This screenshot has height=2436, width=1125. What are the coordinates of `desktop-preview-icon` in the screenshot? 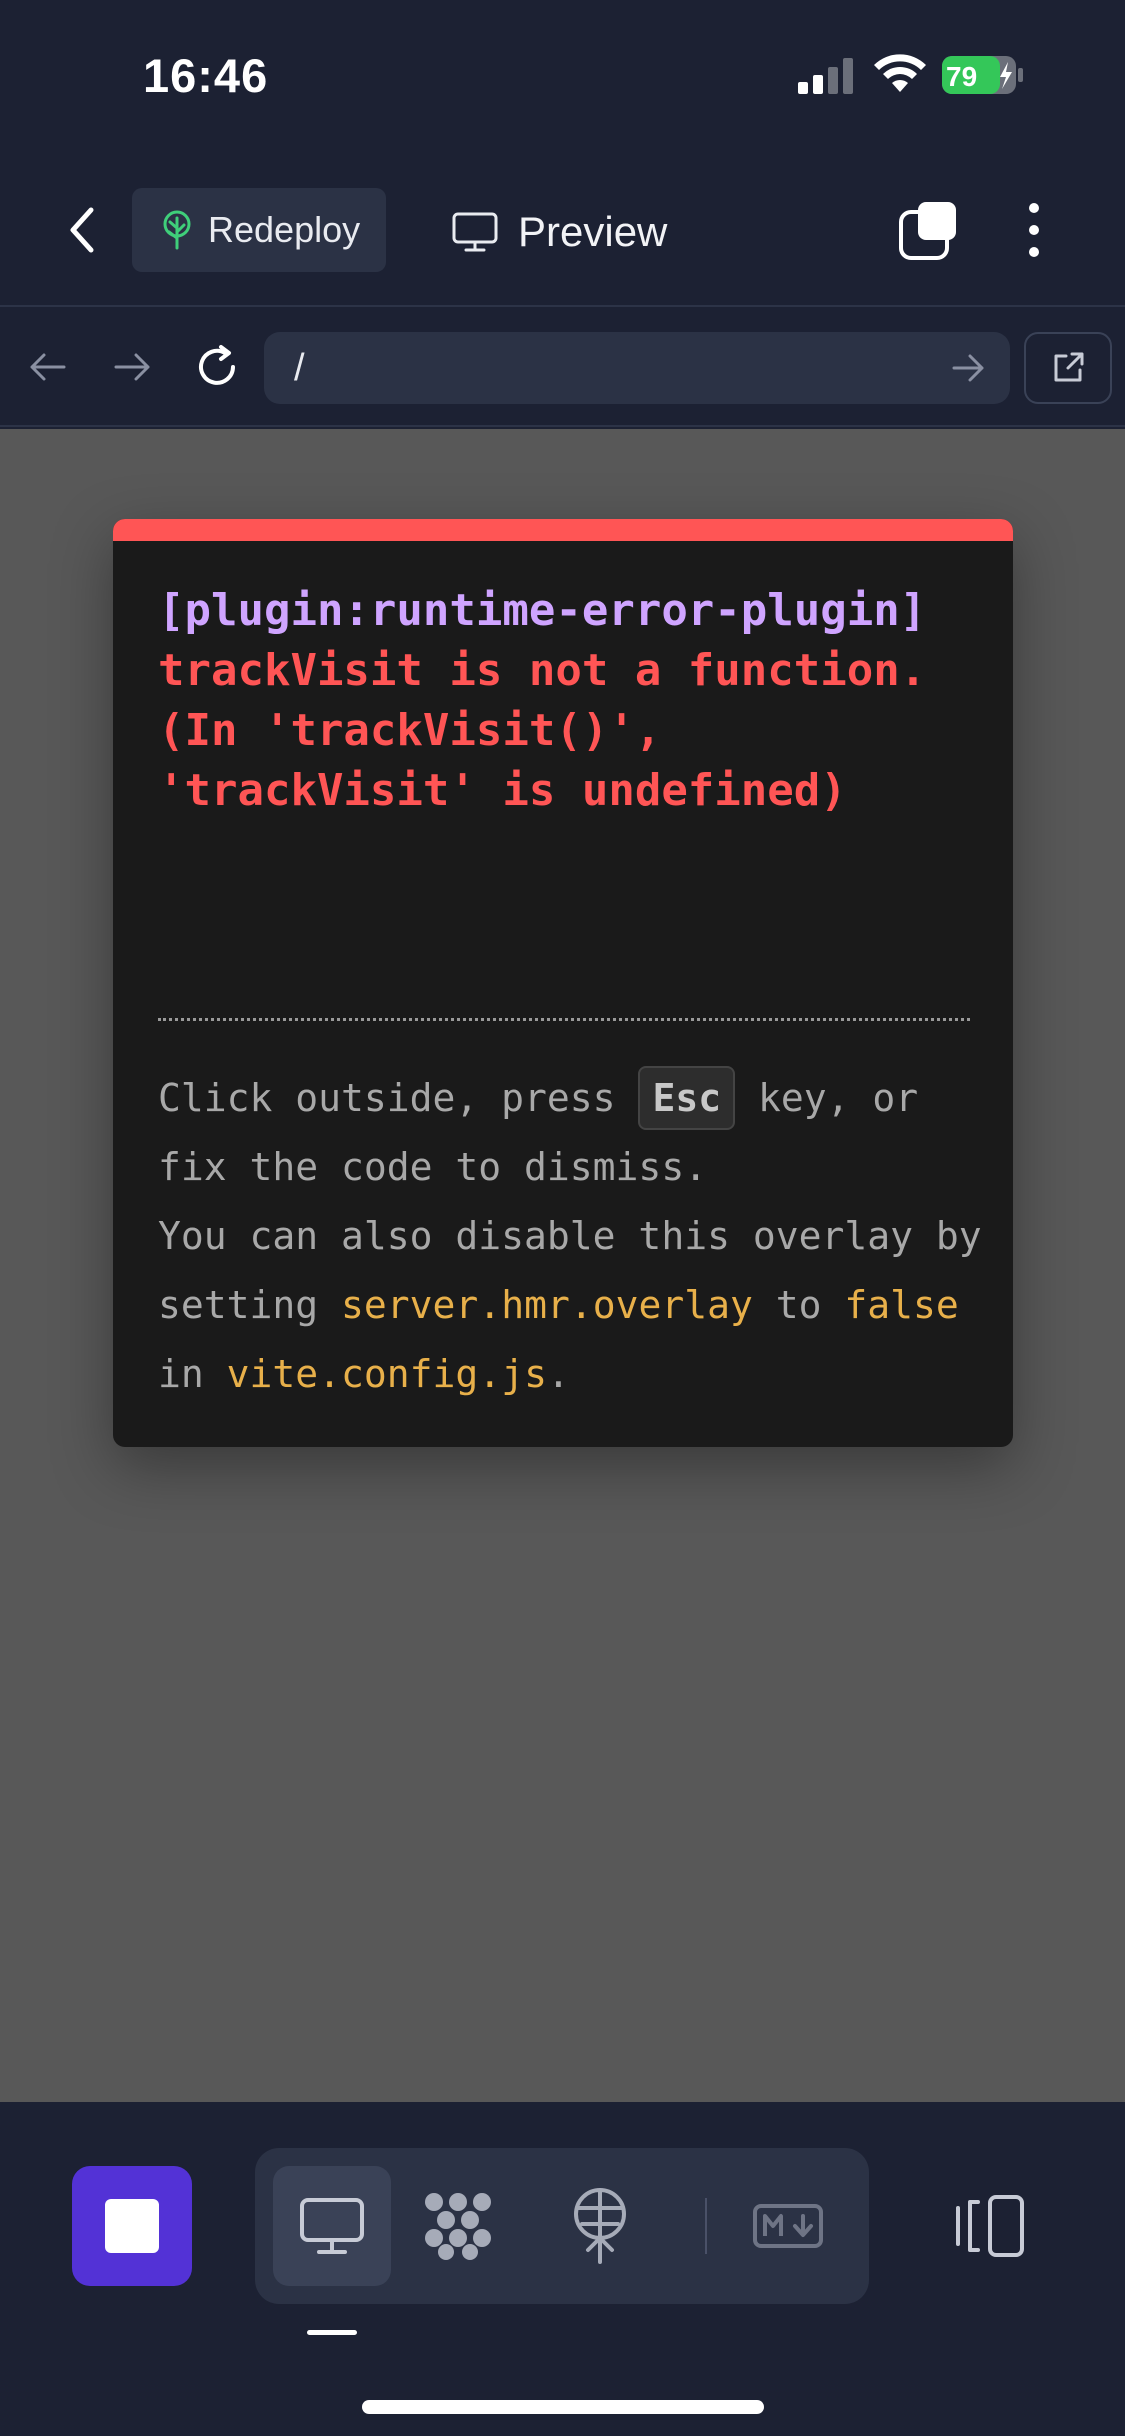 It's located at (332, 2226).